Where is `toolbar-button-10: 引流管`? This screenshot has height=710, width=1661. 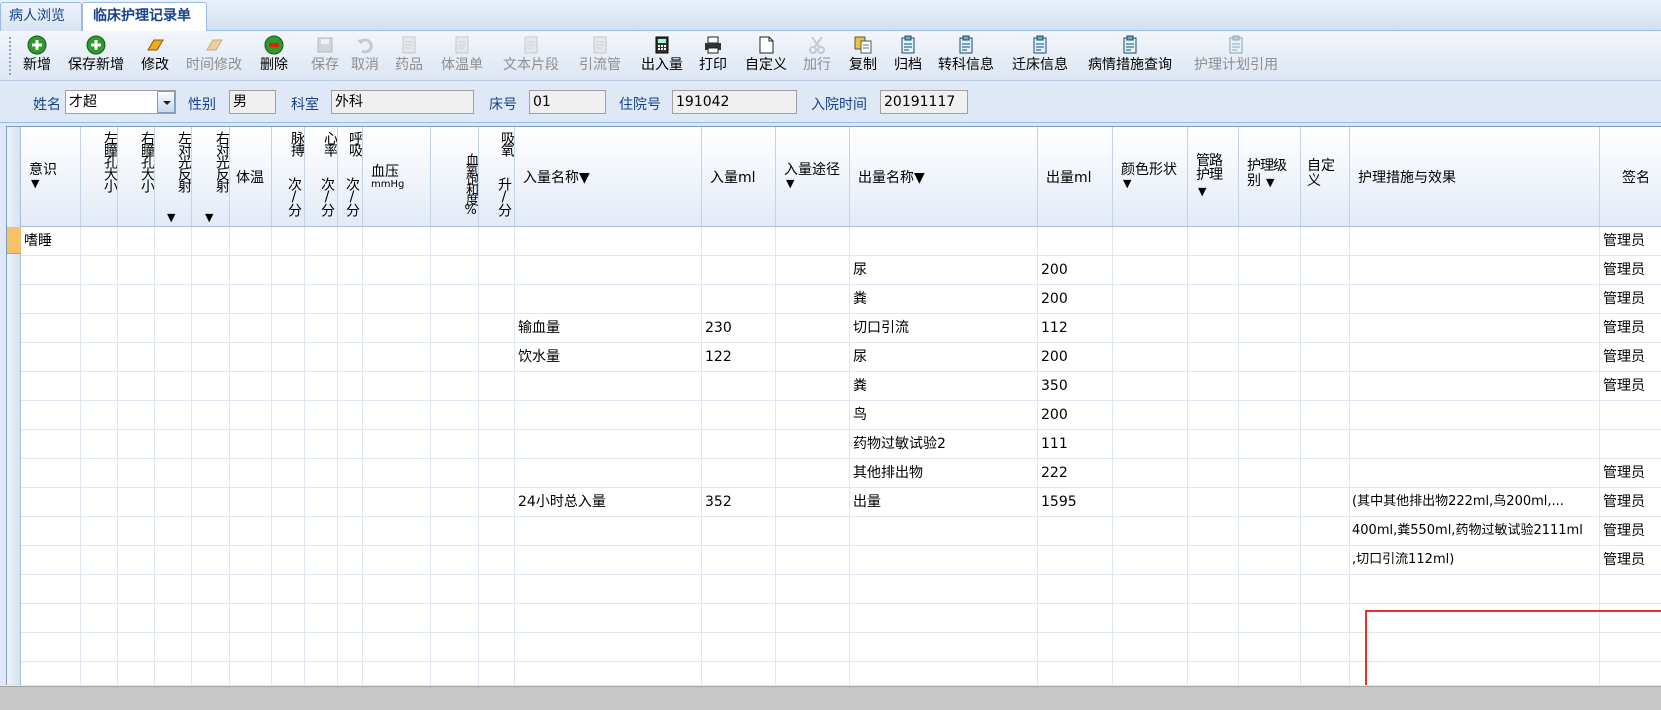 toolbar-button-10: 引流管 is located at coordinates (600, 56).